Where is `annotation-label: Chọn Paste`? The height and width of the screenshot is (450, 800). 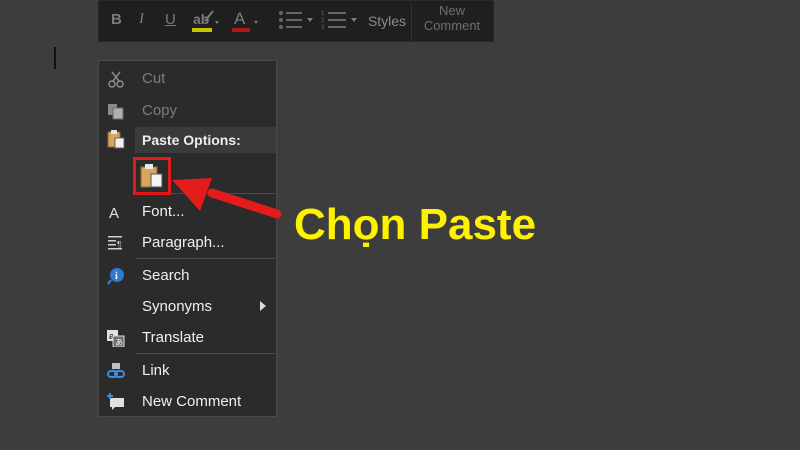 annotation-label: Chọn Paste is located at coordinates (415, 224).